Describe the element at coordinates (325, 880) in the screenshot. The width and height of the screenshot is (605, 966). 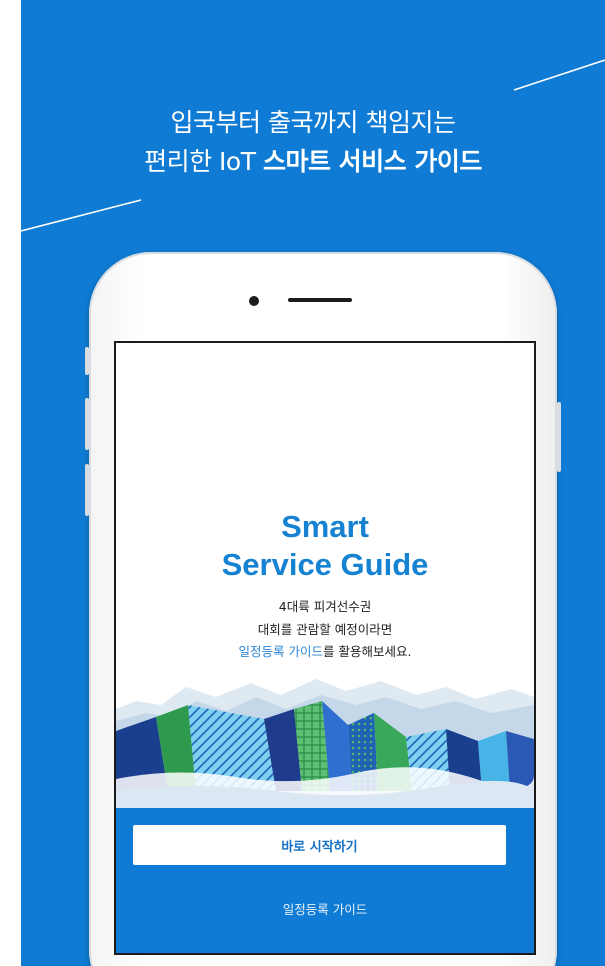
I see `bottom-panel: 바로 시작하기 일정등록 가이드` at that location.